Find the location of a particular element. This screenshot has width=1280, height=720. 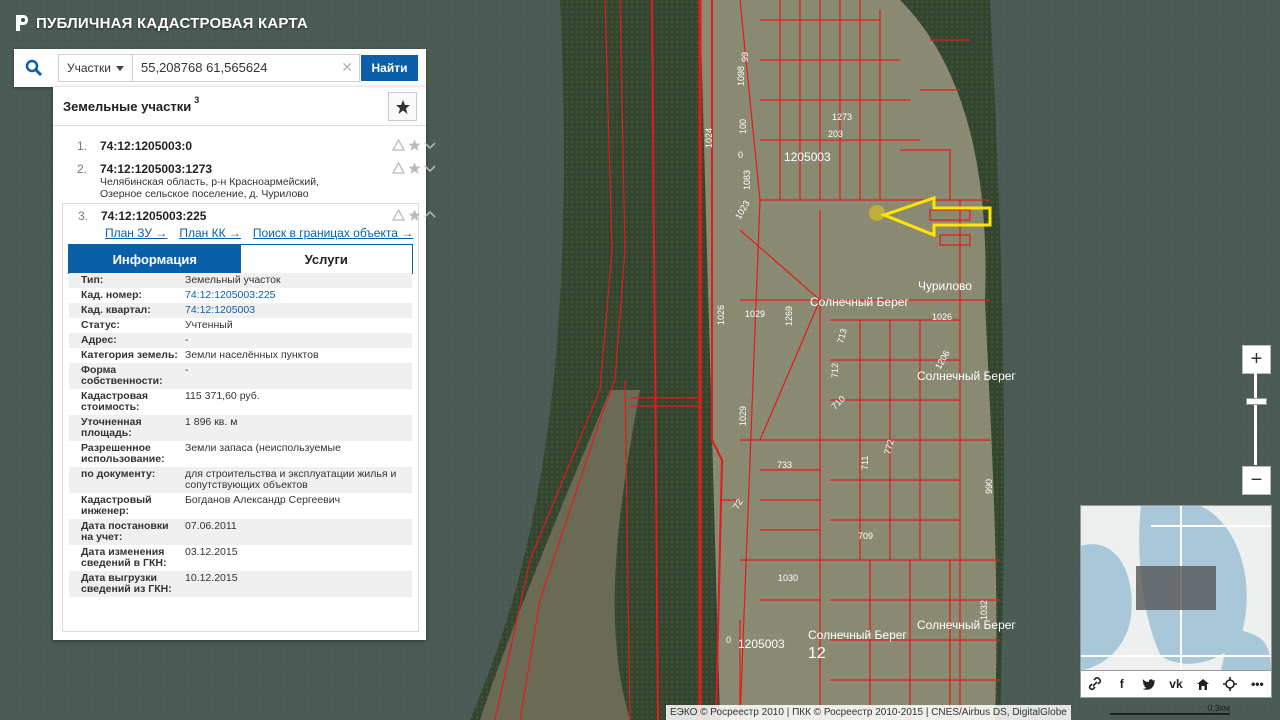

parcel-number-label: 99 is located at coordinates (745, 57).